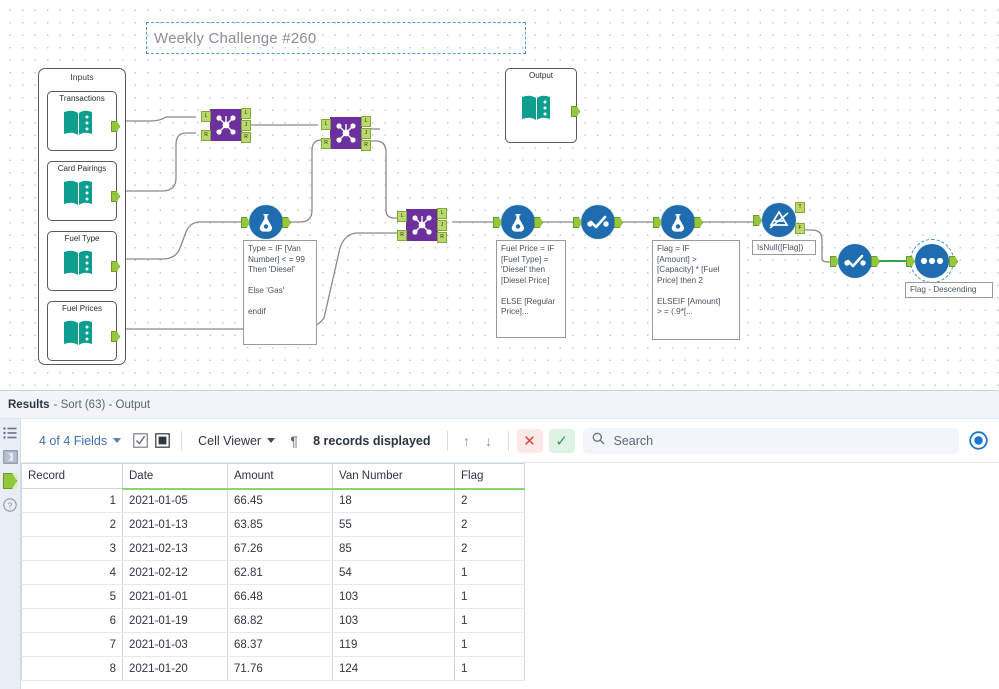 The height and width of the screenshot is (689, 999). I want to click on search-box, so click(770, 440).